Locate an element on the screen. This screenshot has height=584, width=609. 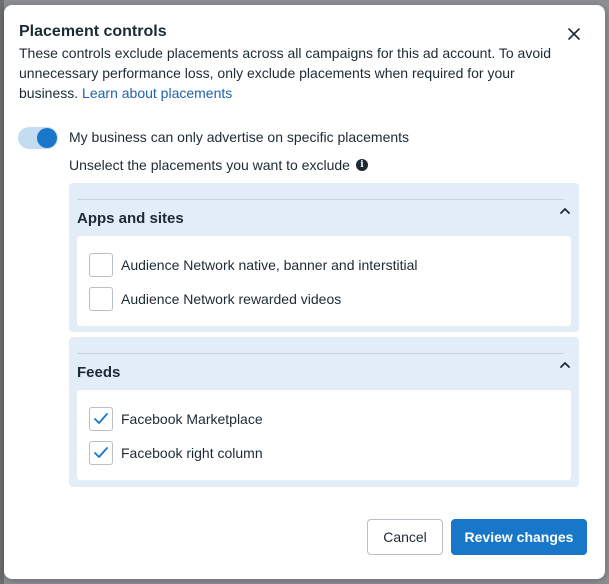
info-icon: i is located at coordinates (361, 165).